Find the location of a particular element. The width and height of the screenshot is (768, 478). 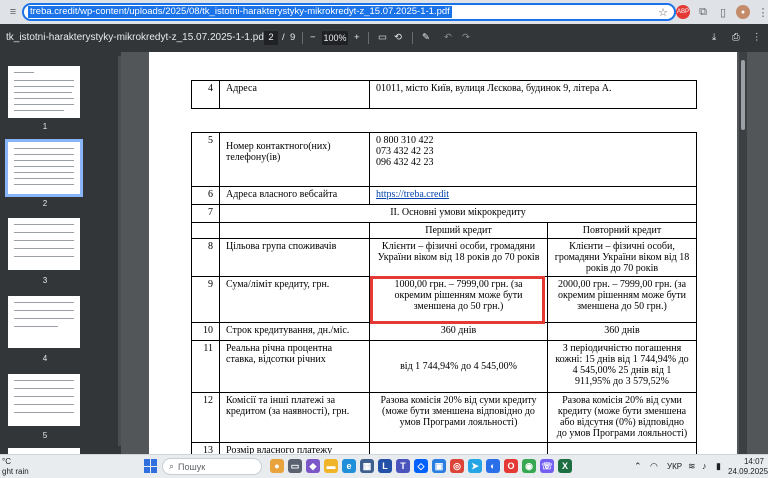

edge-app-icon: e is located at coordinates (349, 466).